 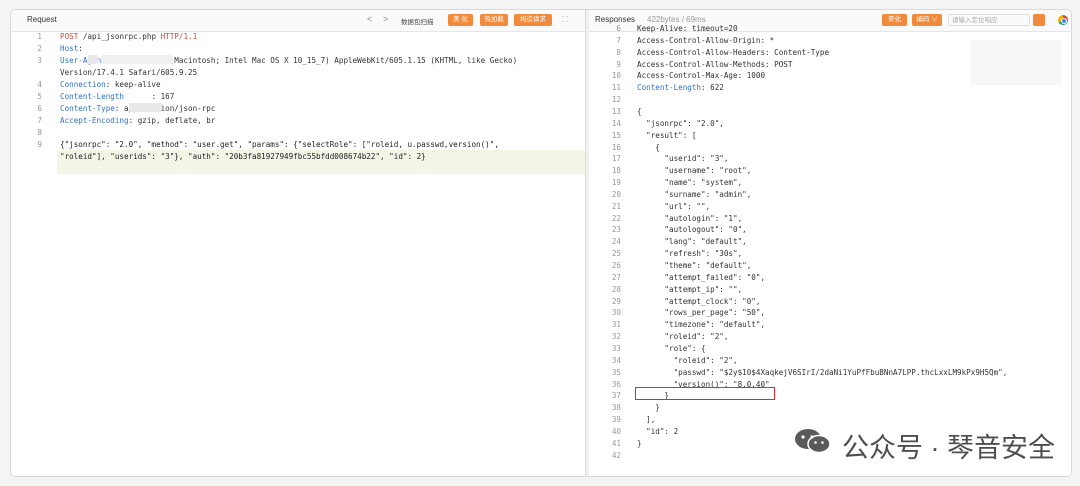 I want to click on response-search-input: 请输入定位响应, so click(x=989, y=20).